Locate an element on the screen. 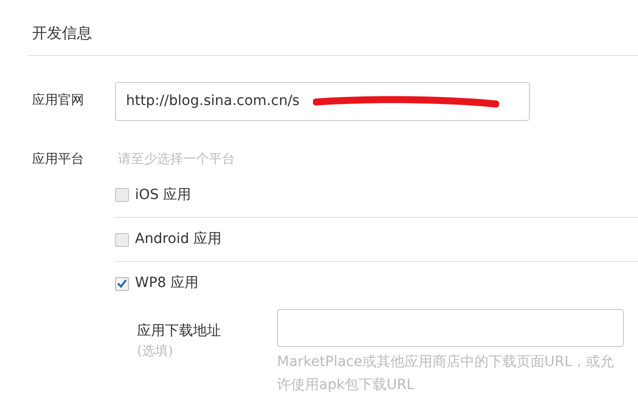  section-title: 开发信息 is located at coordinates (62, 33).